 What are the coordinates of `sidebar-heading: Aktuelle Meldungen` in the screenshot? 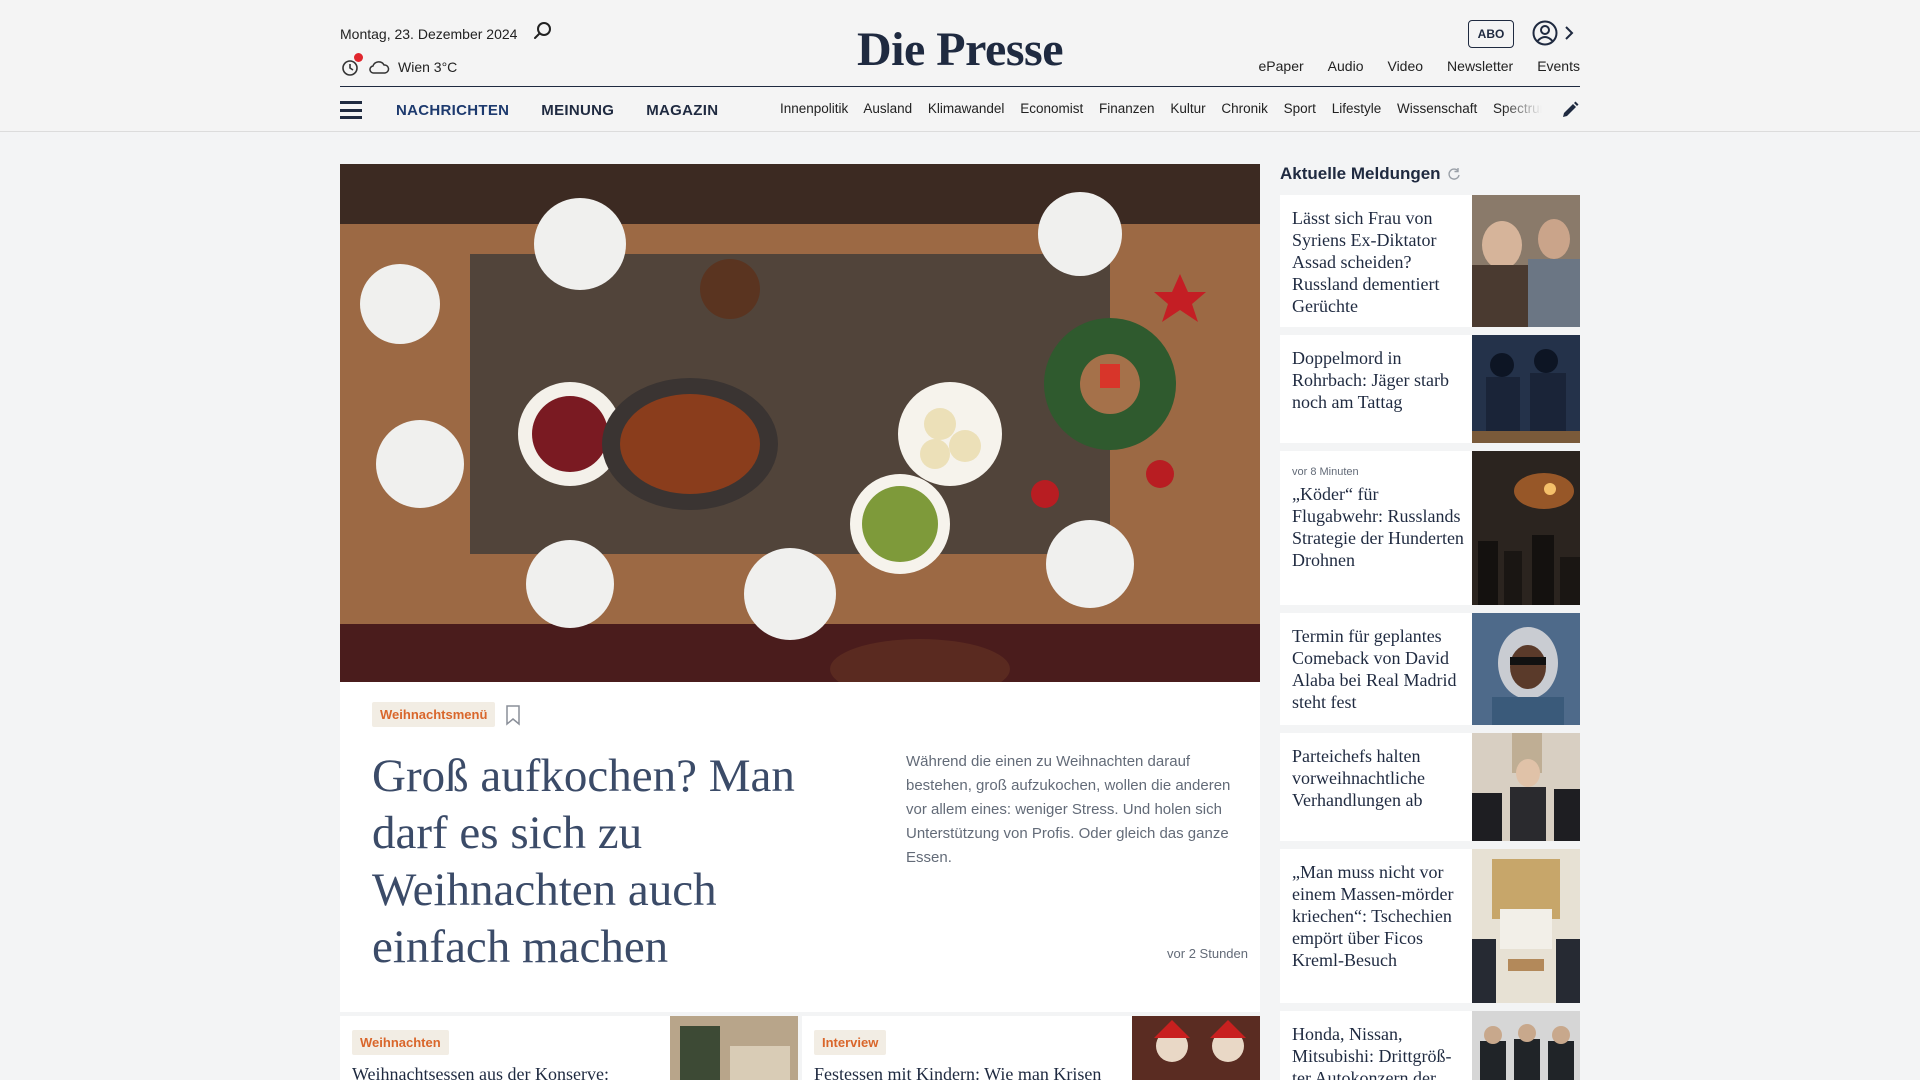 It's located at (1370, 174).